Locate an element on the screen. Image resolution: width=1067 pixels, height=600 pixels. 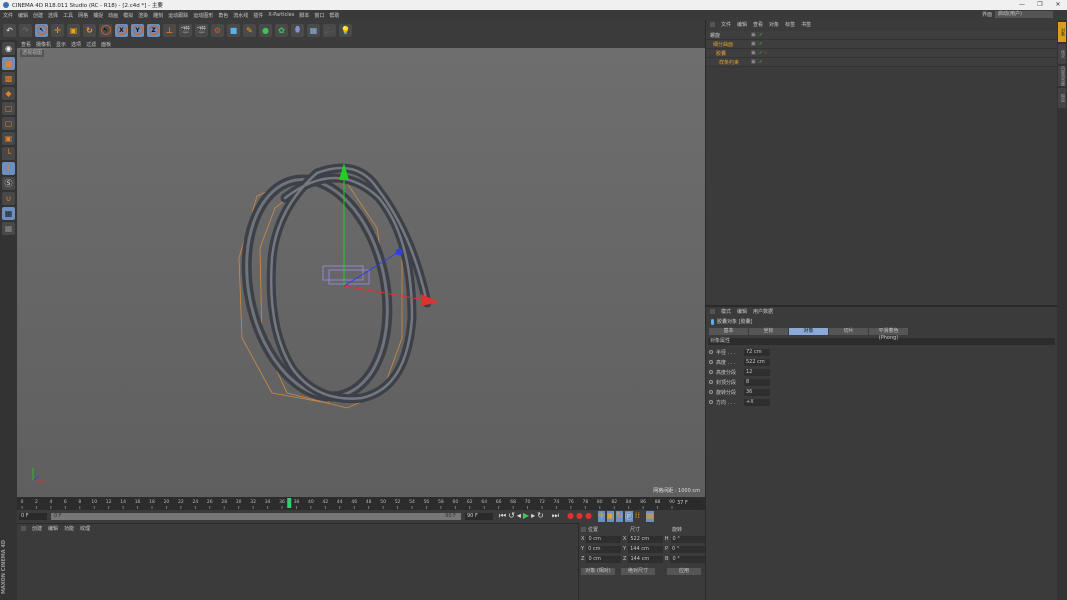
key-param-button: Ⓟ is located at coordinates (628, 516).